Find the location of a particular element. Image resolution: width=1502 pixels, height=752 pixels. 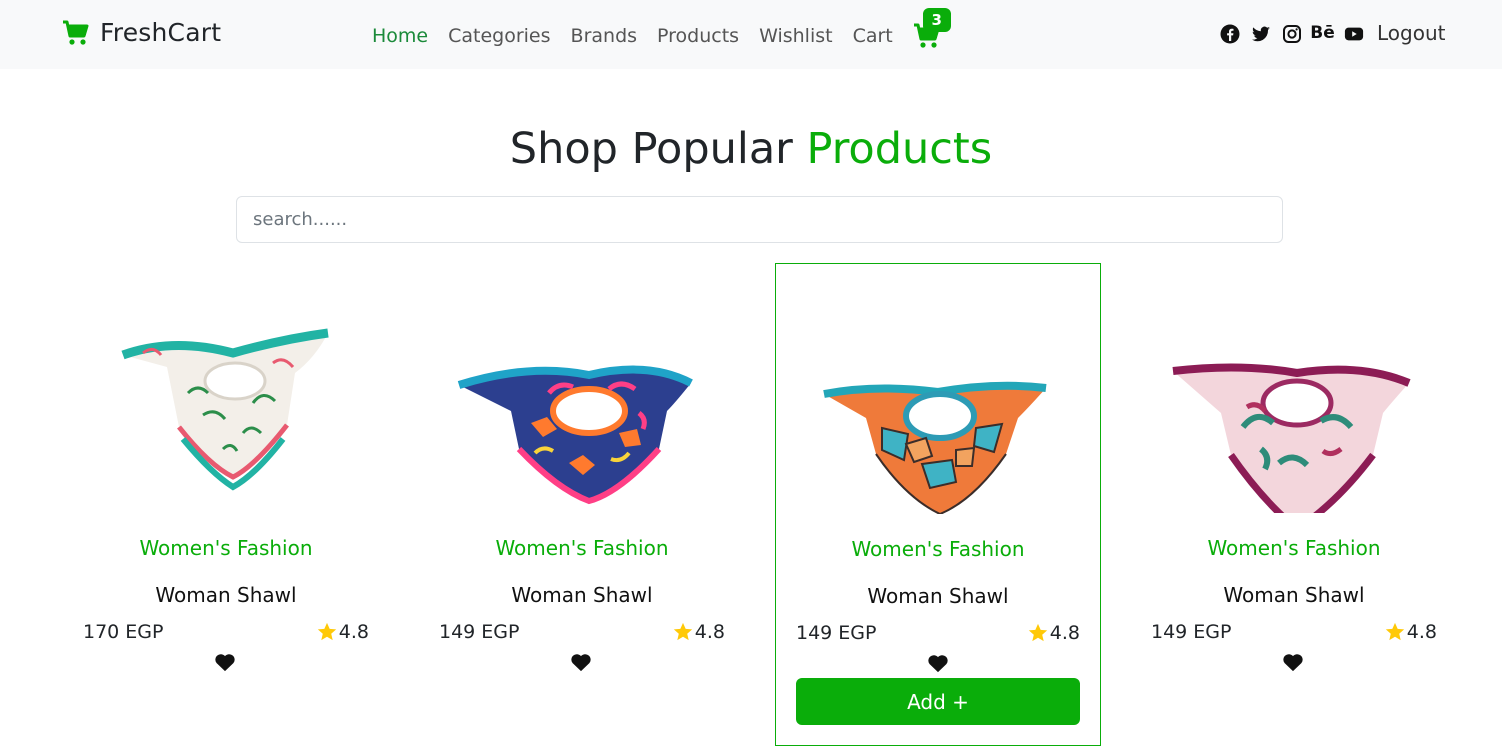

instagram-icon is located at coordinates (1291, 33).